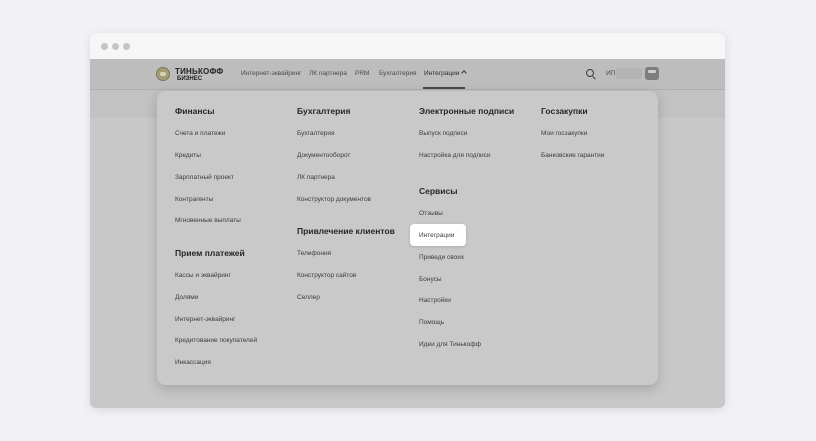  What do you see at coordinates (199, 71) in the screenshot?
I see `logo-line1: ТИНЬКОФФ` at bounding box center [199, 71].